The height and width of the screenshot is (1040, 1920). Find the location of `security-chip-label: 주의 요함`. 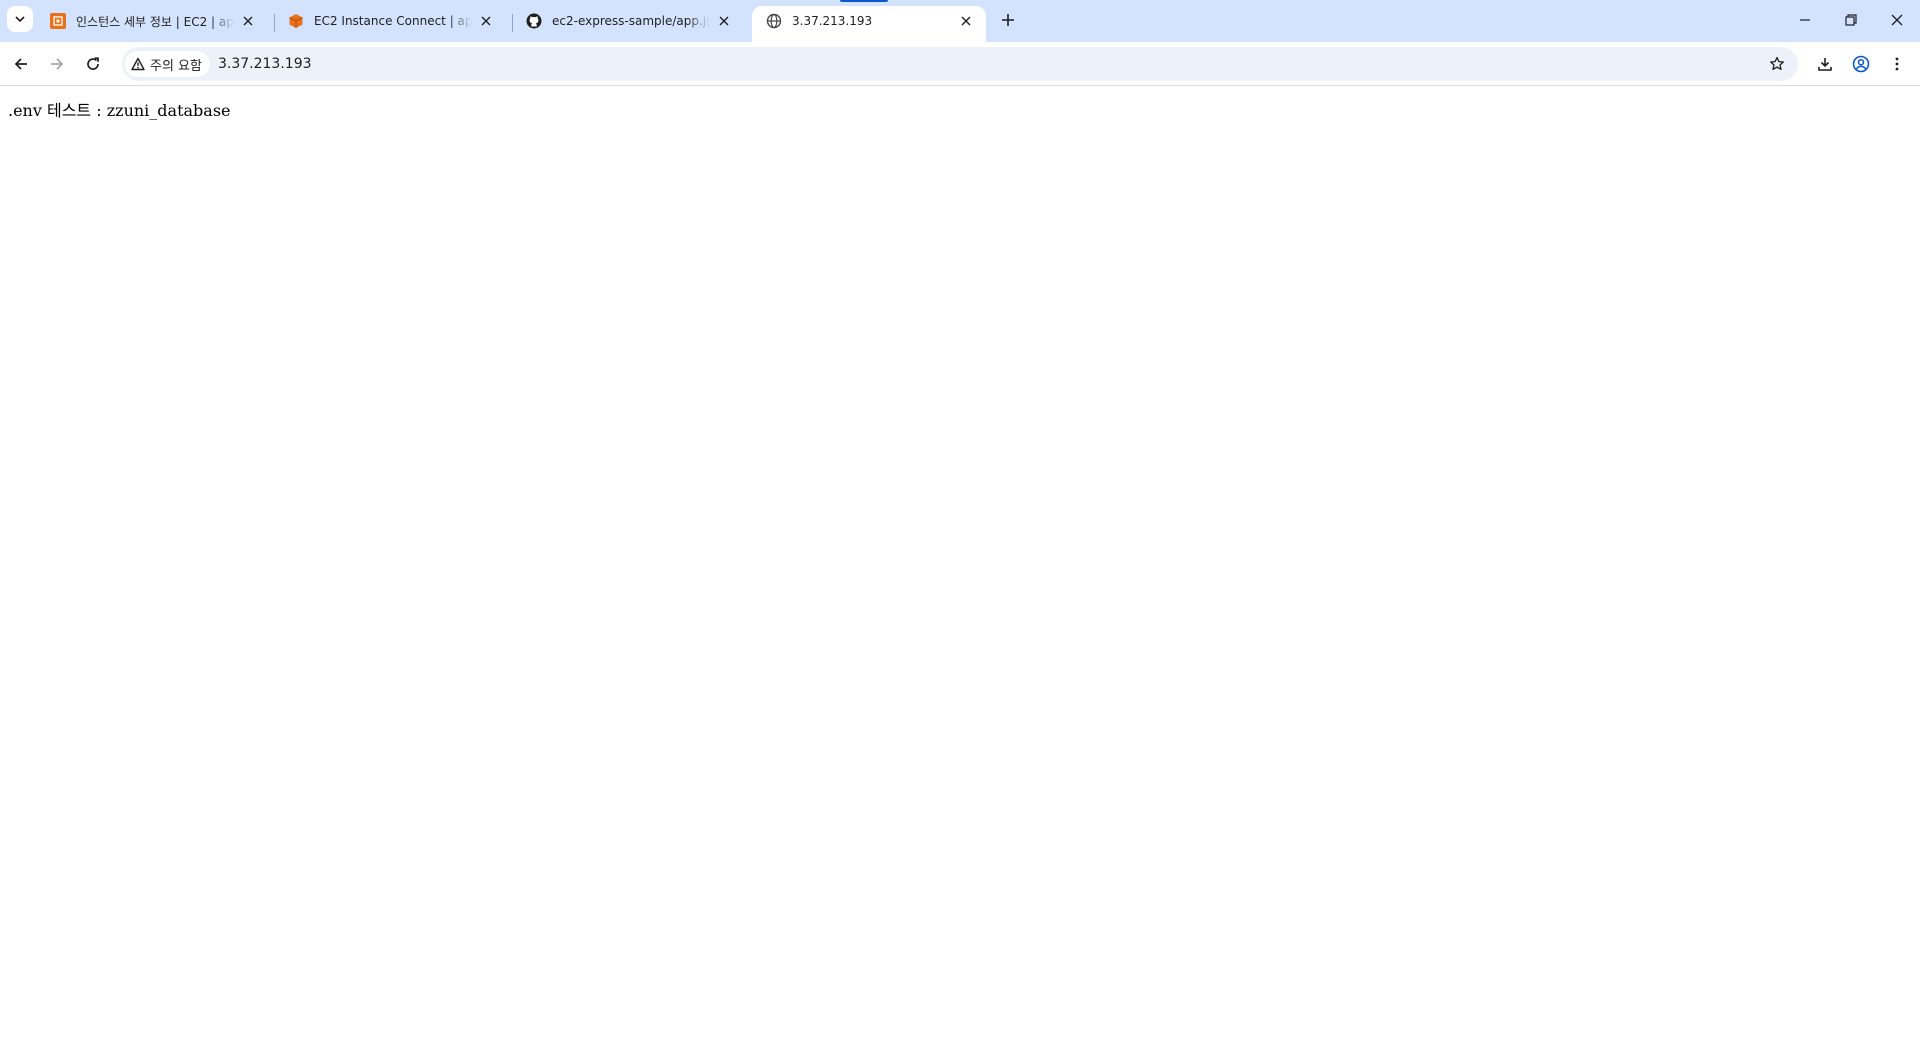

security-chip-label: 주의 요함 is located at coordinates (176, 66).